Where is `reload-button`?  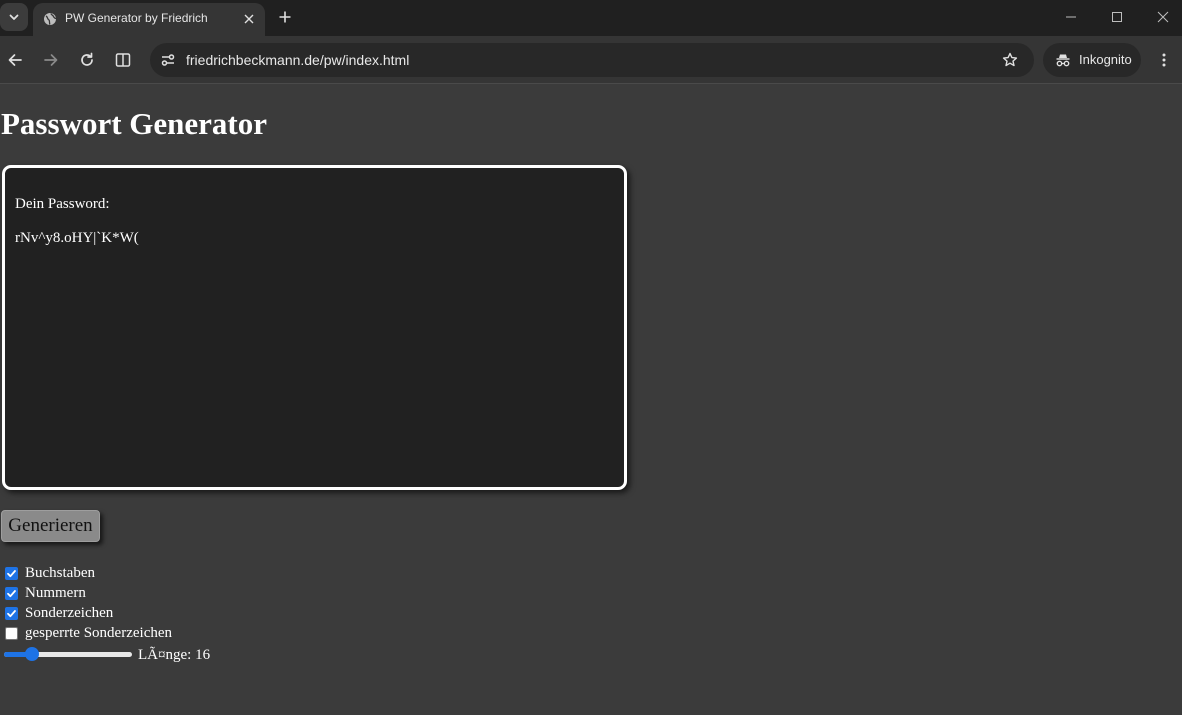 reload-button is located at coordinates (87, 60).